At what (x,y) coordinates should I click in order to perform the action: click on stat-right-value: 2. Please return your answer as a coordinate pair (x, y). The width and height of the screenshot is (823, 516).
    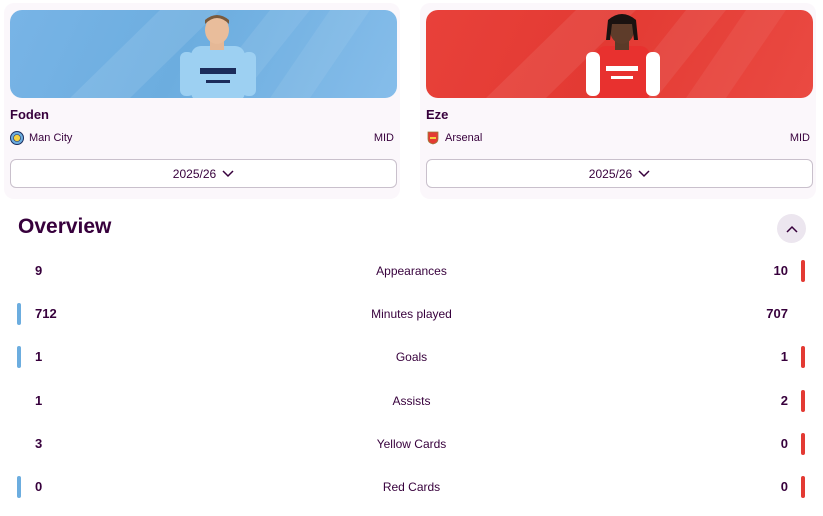
    Looking at the image, I should click on (784, 400).